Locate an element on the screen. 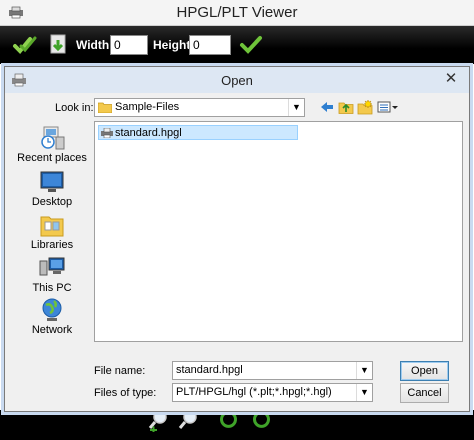 The height and width of the screenshot is (440, 474). zoom-in-icon is located at coordinates (159, 421).